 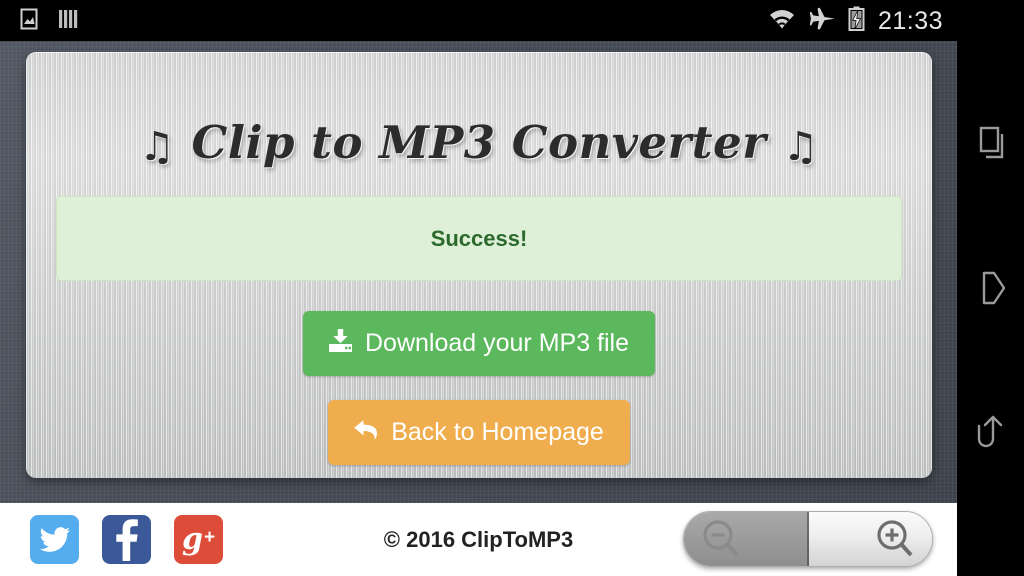 I want to click on twitter-icon, so click(x=54, y=539).